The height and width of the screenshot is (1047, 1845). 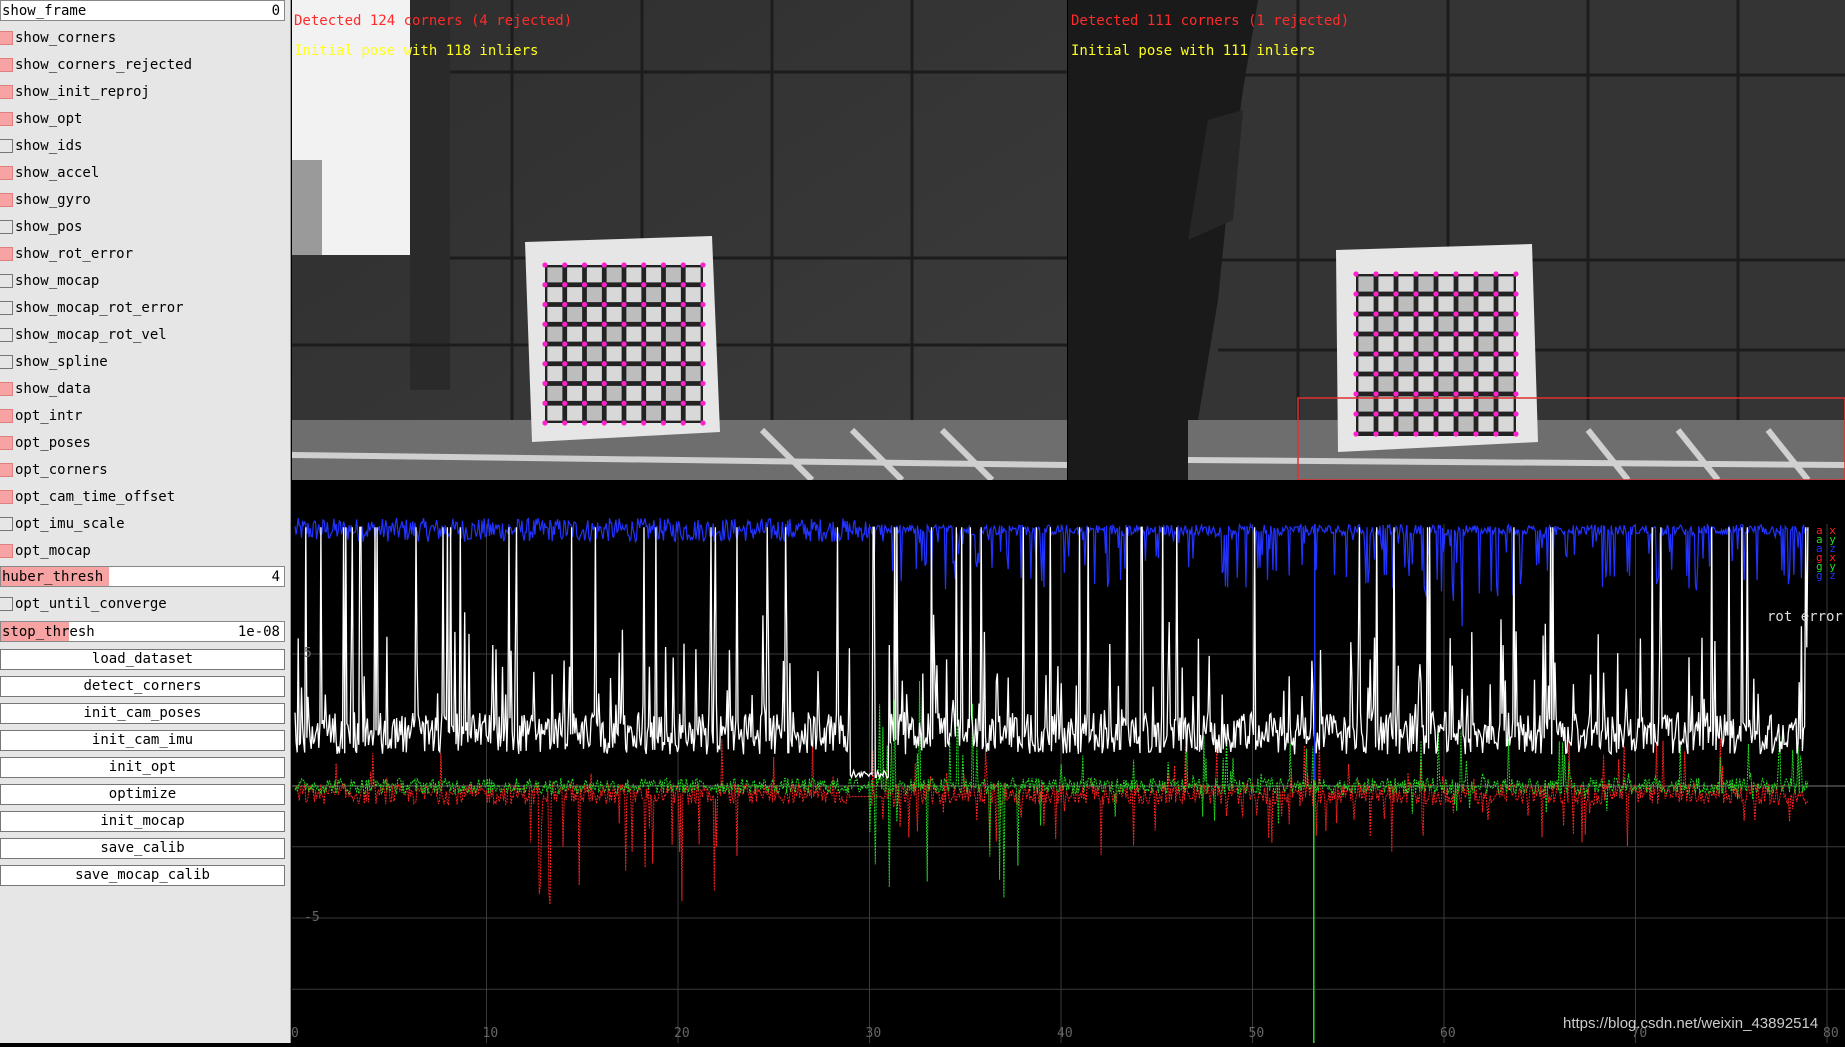 I want to click on init-opt-button: init_opt, so click(x=142, y=767).